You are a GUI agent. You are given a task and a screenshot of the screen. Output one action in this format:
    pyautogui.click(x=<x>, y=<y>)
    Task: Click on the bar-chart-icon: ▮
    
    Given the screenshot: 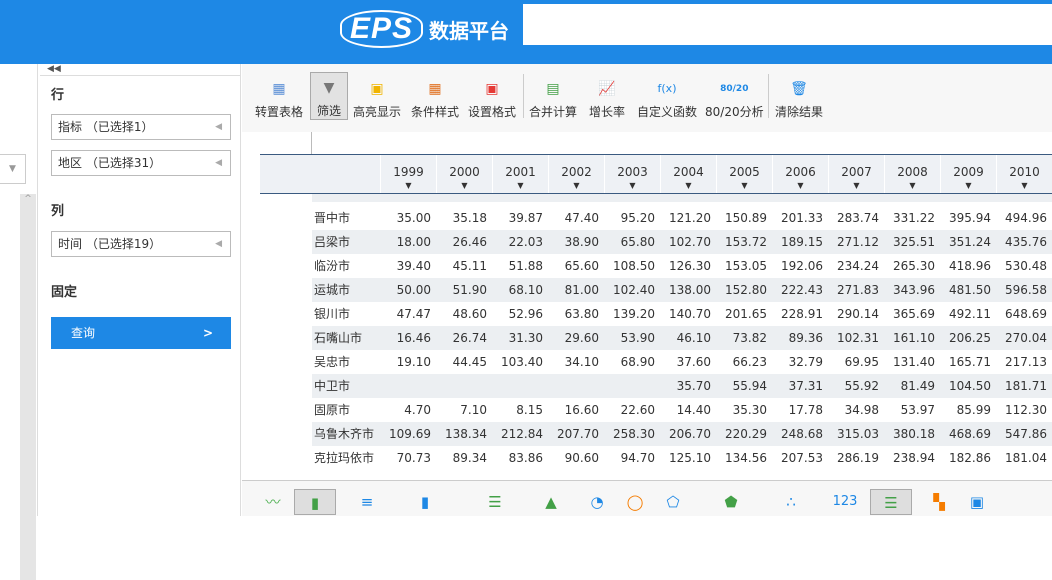 What is the action you would take?
    pyautogui.click(x=315, y=502)
    